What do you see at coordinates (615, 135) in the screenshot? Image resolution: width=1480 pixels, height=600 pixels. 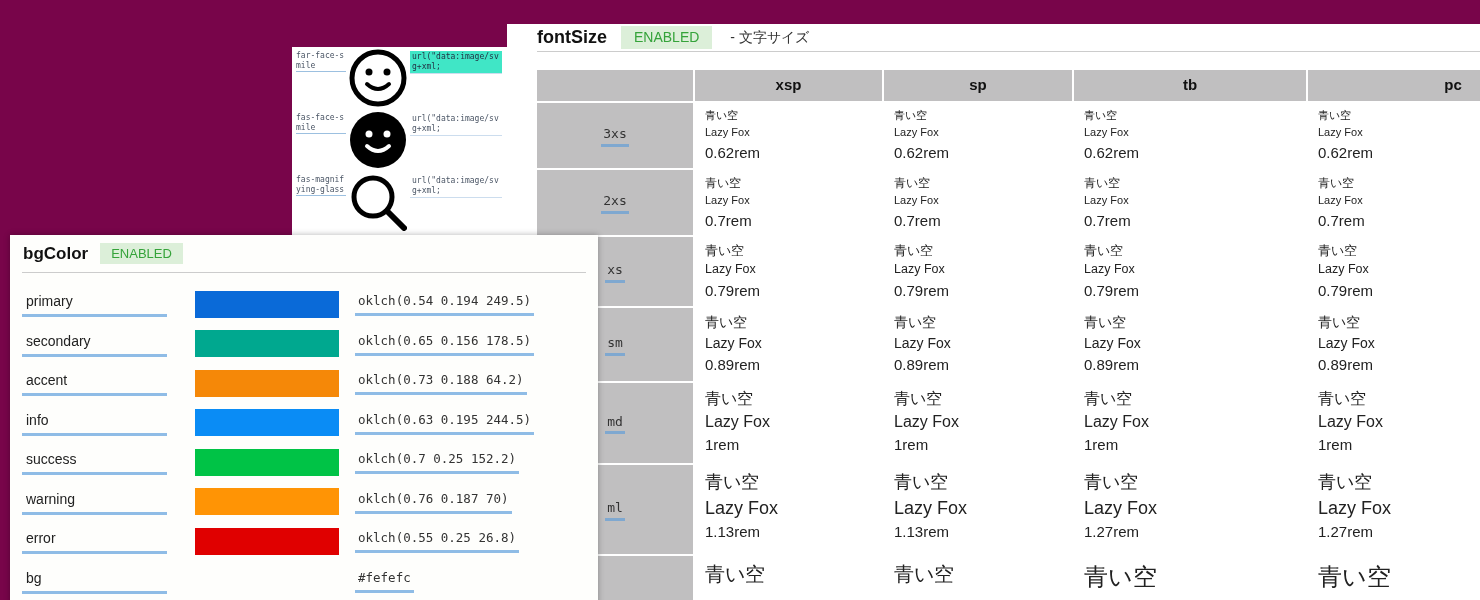 I see `row-label: 3xs` at bounding box center [615, 135].